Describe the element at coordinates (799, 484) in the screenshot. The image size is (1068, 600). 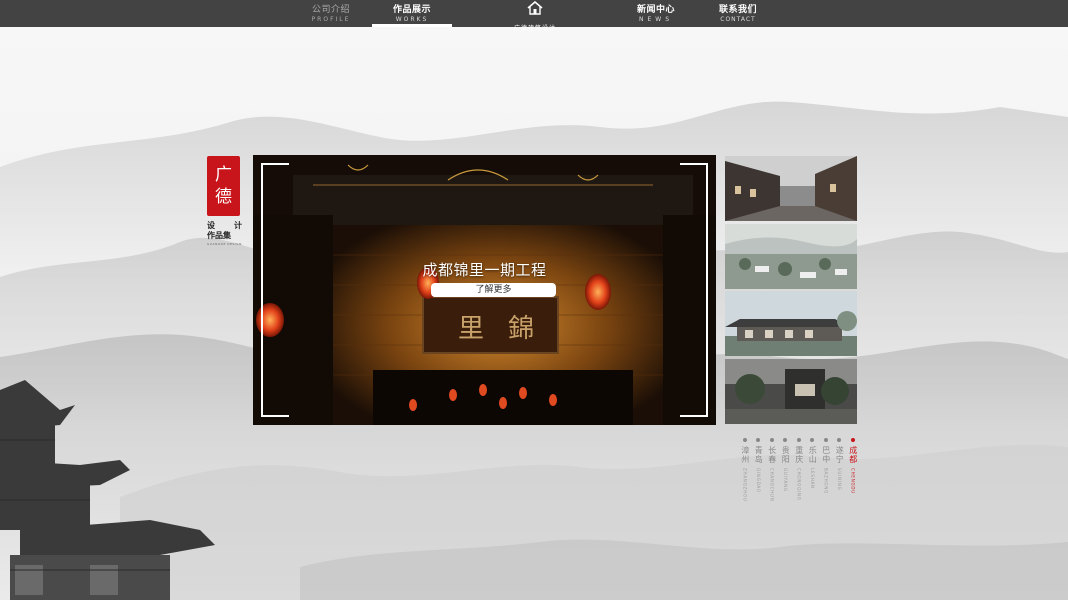
I see `city-name-en: CHONGQING` at that location.